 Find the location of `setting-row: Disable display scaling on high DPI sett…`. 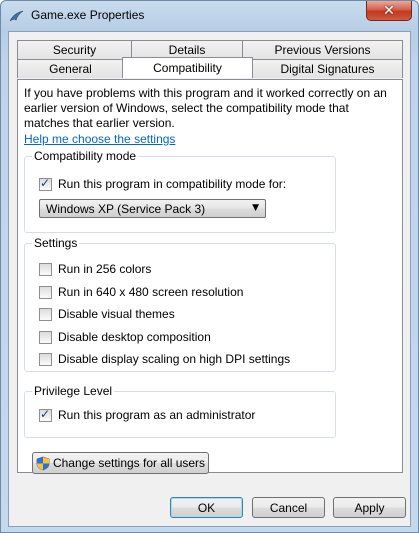

setting-row: Disable display scaling on high DPI sett… is located at coordinates (164, 359).